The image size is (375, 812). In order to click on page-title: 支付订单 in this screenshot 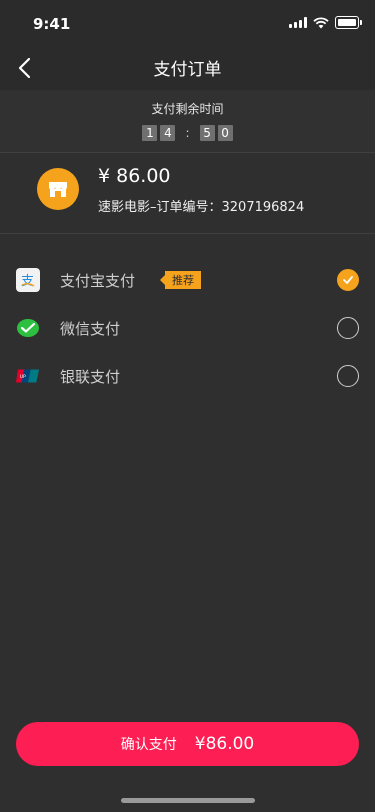, I will do `click(187, 69)`.